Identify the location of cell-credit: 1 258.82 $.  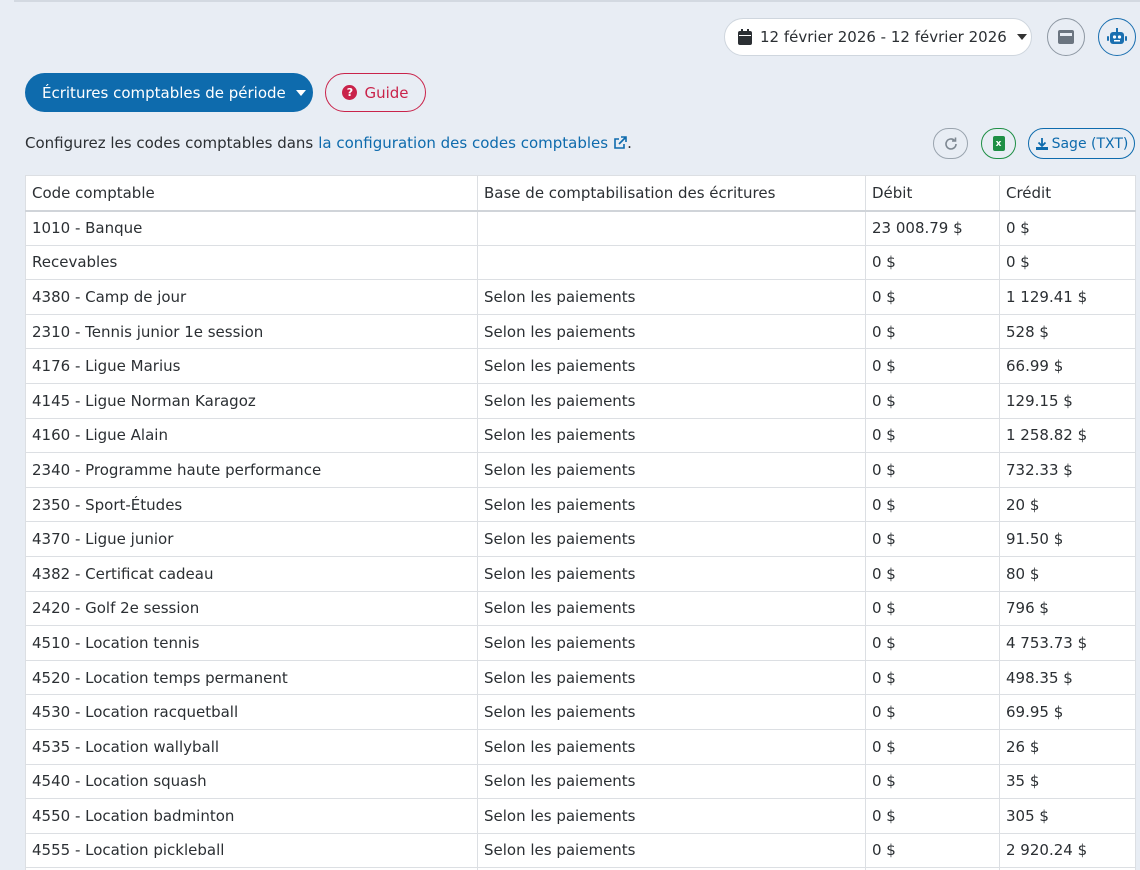
(1067, 435).